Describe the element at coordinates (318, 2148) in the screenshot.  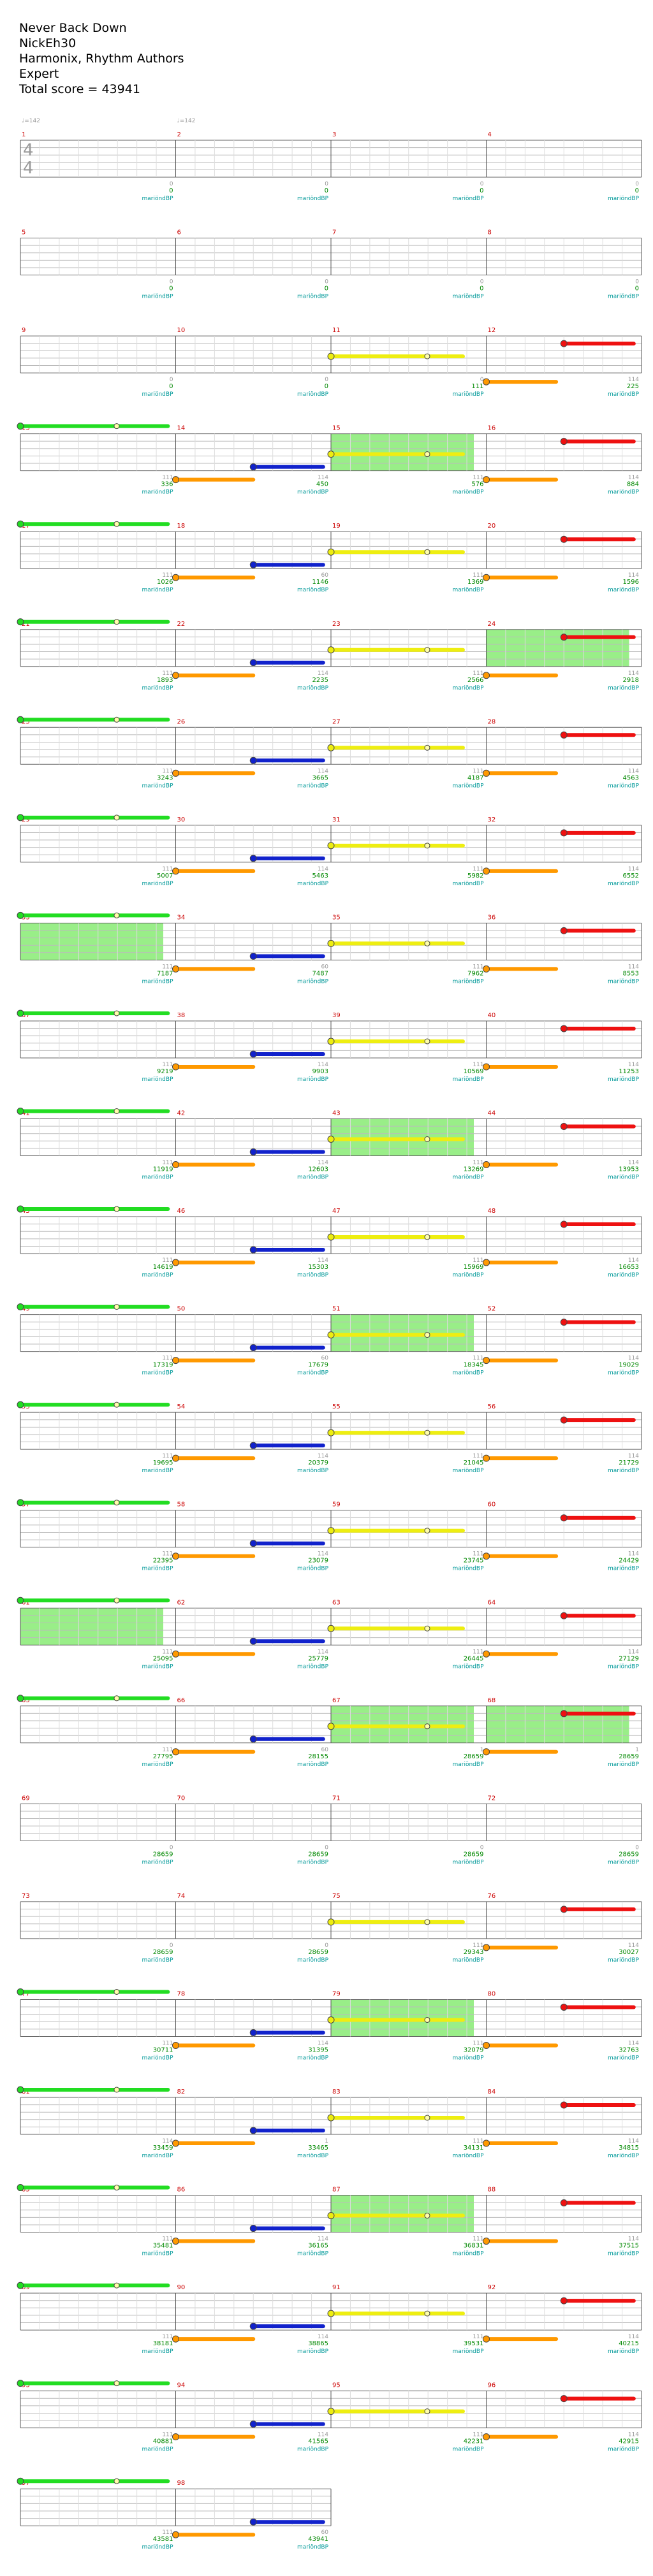
I see `cumulative-score: 33465` at that location.